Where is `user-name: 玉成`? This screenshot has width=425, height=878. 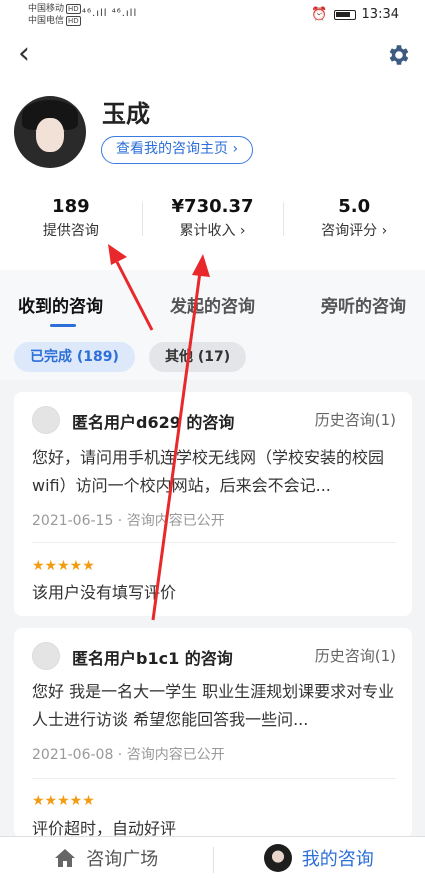 user-name: 玉成 is located at coordinates (126, 114).